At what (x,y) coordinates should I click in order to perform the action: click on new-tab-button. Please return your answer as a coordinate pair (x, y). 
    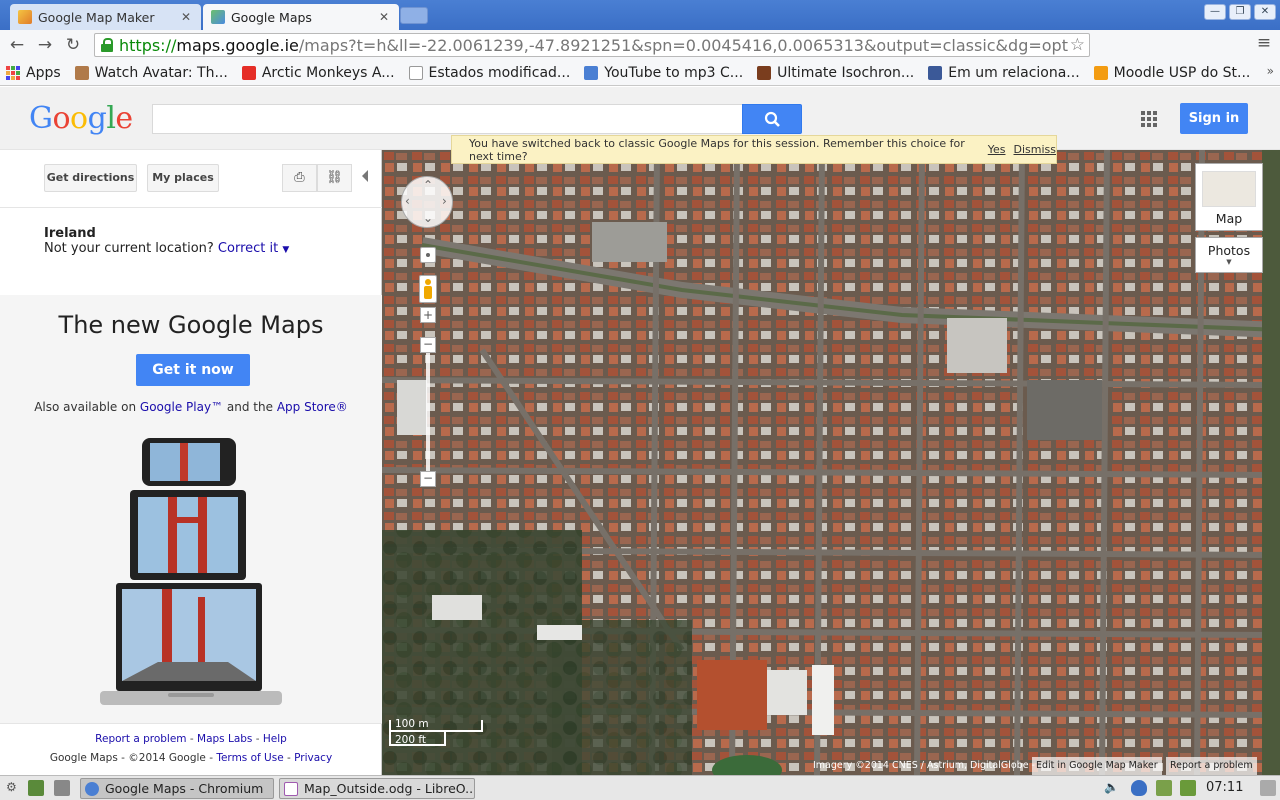
    Looking at the image, I should click on (414, 15).